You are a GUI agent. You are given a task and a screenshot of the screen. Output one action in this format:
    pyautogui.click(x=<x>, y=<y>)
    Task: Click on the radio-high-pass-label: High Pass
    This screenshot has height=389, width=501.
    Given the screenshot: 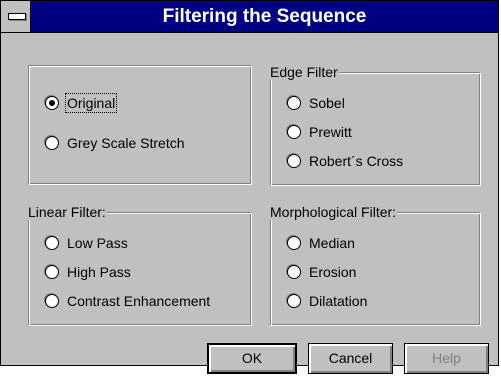 What is the action you would take?
    pyautogui.click(x=99, y=272)
    